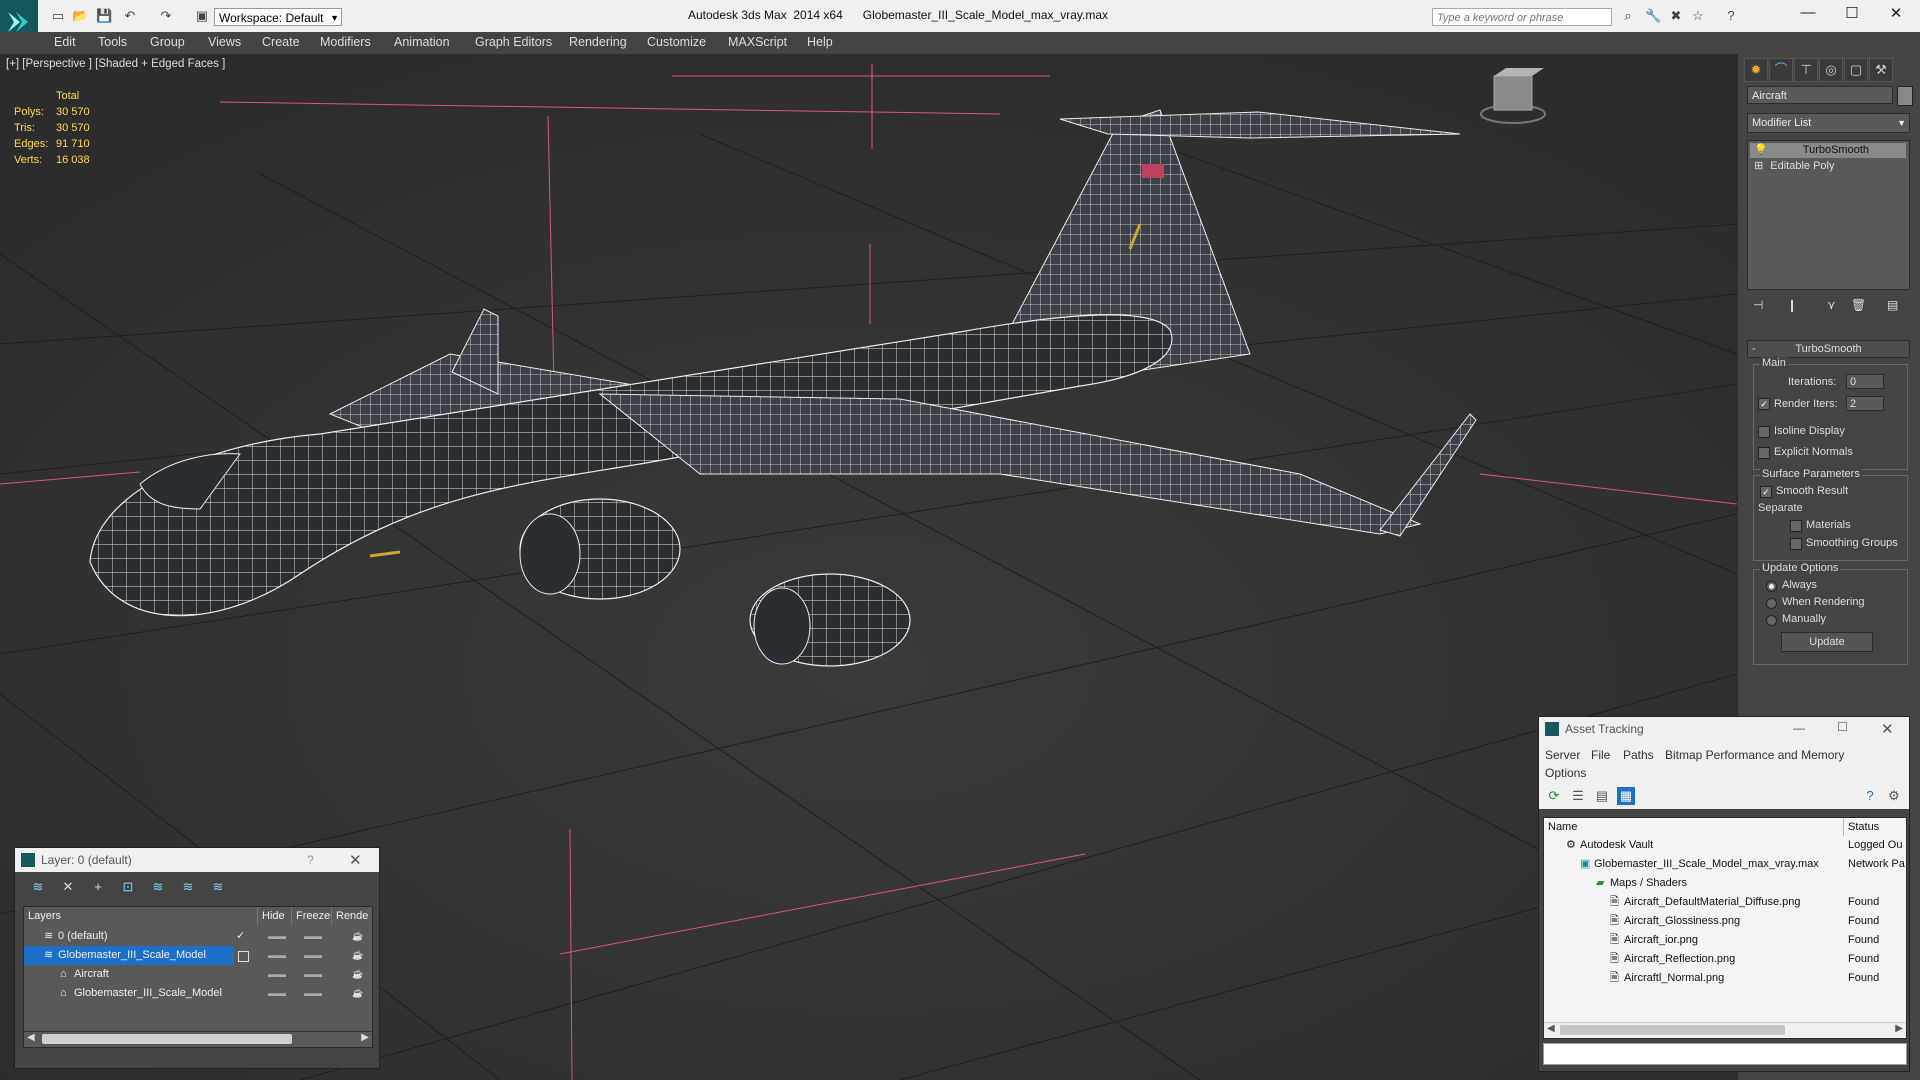 Image resolution: width=1920 pixels, height=1080 pixels. I want to click on render-iters-spinner: 2, so click(1865, 403).